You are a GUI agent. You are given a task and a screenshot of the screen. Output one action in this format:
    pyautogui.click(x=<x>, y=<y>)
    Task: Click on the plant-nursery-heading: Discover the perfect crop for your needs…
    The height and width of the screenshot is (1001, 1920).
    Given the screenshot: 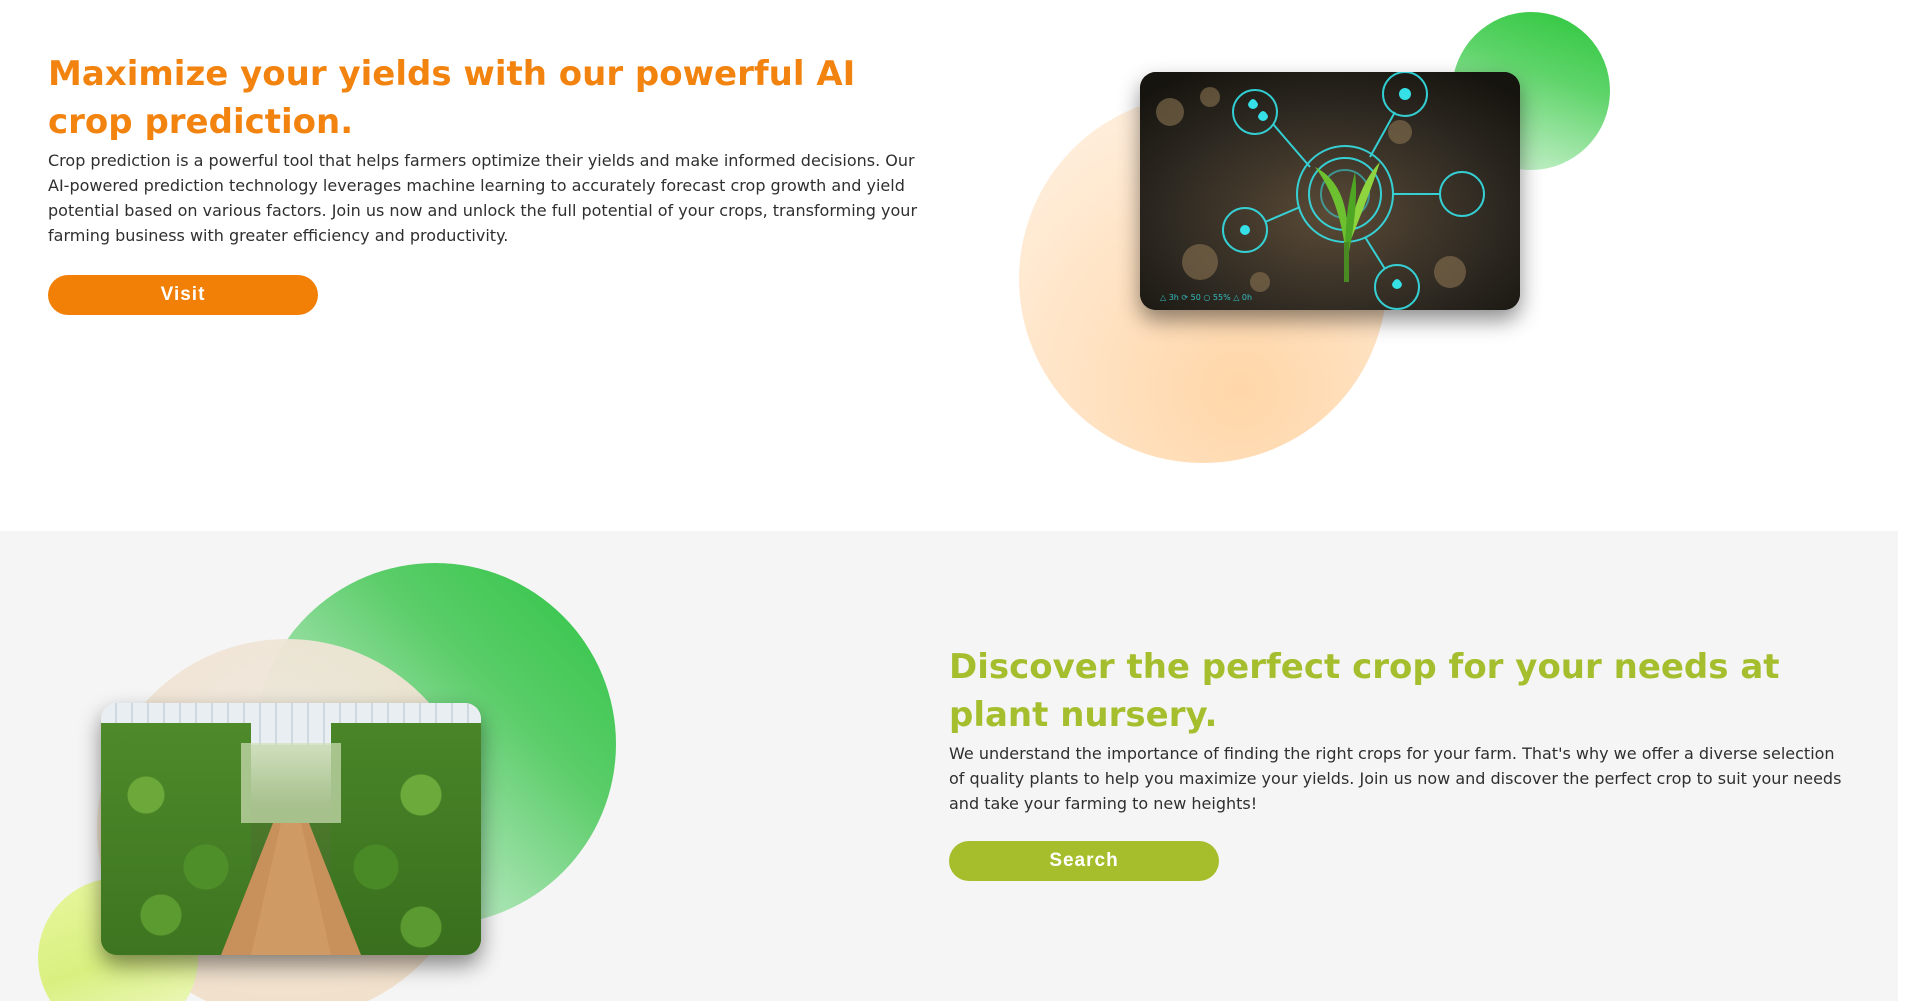 What is the action you would take?
    pyautogui.click(x=1364, y=691)
    